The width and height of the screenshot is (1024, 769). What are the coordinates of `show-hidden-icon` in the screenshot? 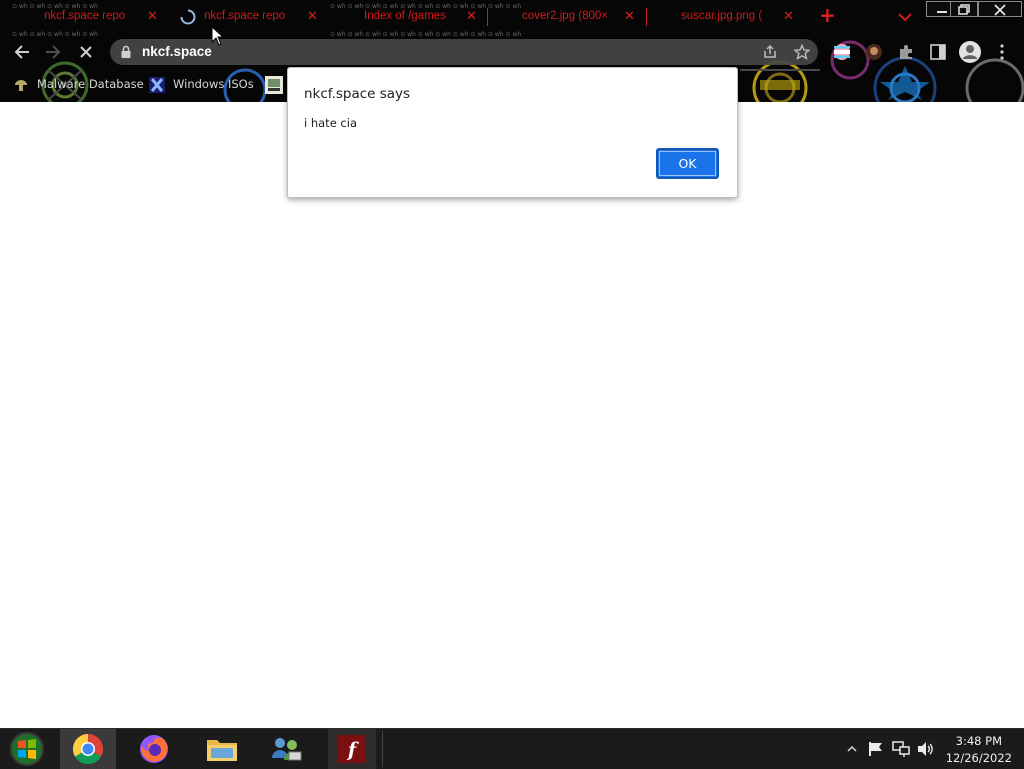 It's located at (852, 749).